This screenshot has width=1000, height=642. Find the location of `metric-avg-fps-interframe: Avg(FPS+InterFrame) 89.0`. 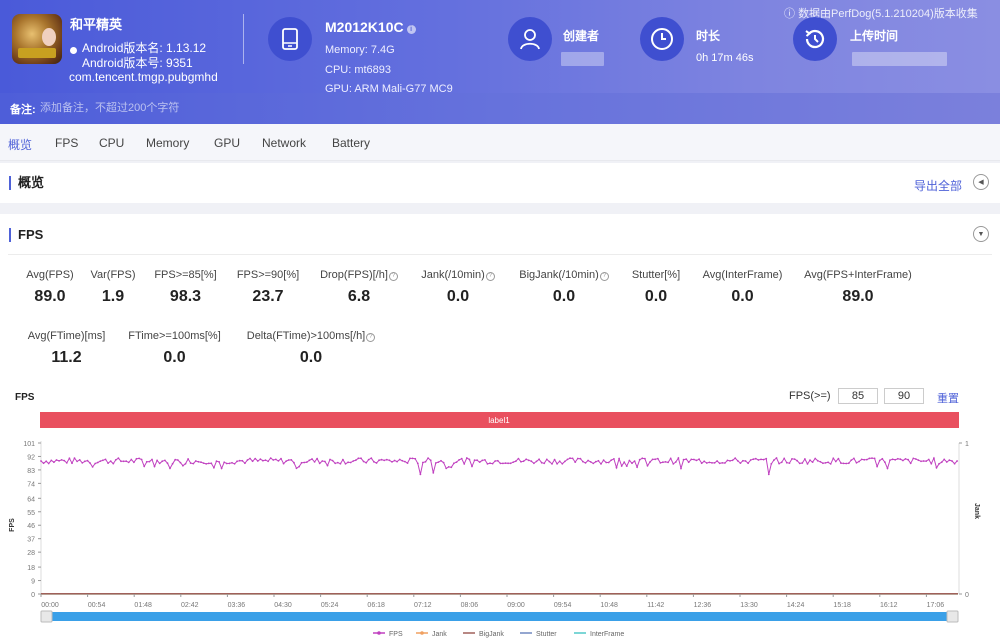

metric-avg-fps-interframe: Avg(FPS+InterFrame) 89.0 is located at coordinates (858, 287).